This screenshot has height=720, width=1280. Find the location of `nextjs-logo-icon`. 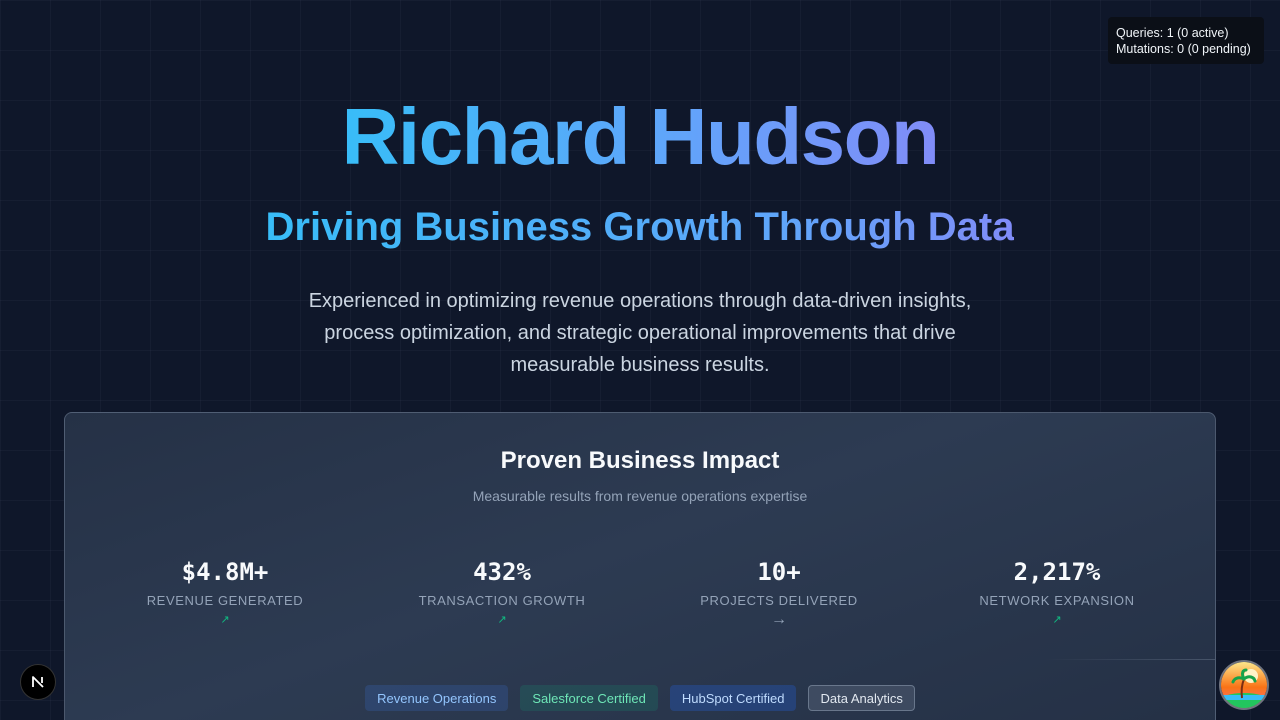

nextjs-logo-icon is located at coordinates (38, 682).